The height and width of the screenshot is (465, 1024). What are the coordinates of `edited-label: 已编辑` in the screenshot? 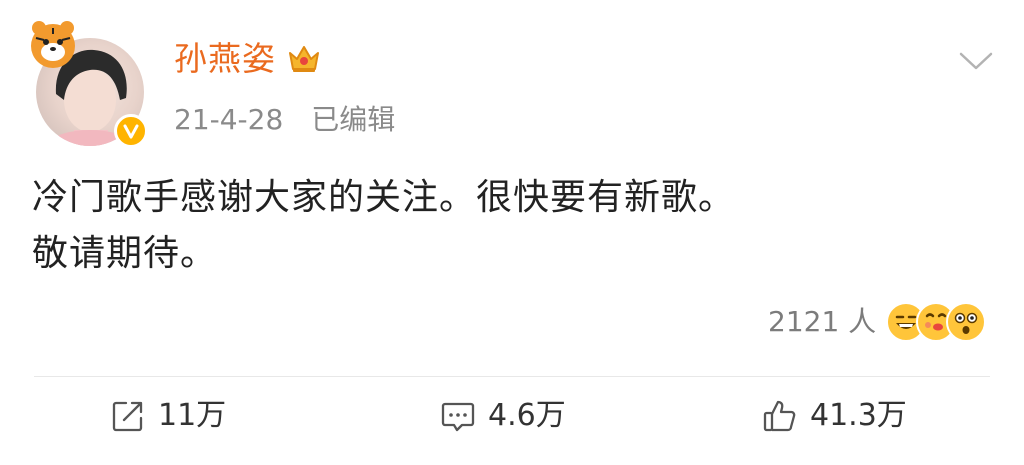 It's located at (353, 120).